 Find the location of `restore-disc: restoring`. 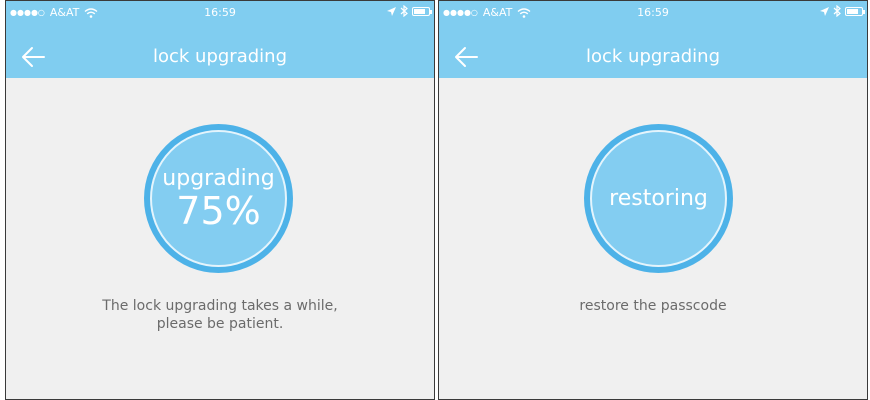

restore-disc: restoring is located at coordinates (658, 198).